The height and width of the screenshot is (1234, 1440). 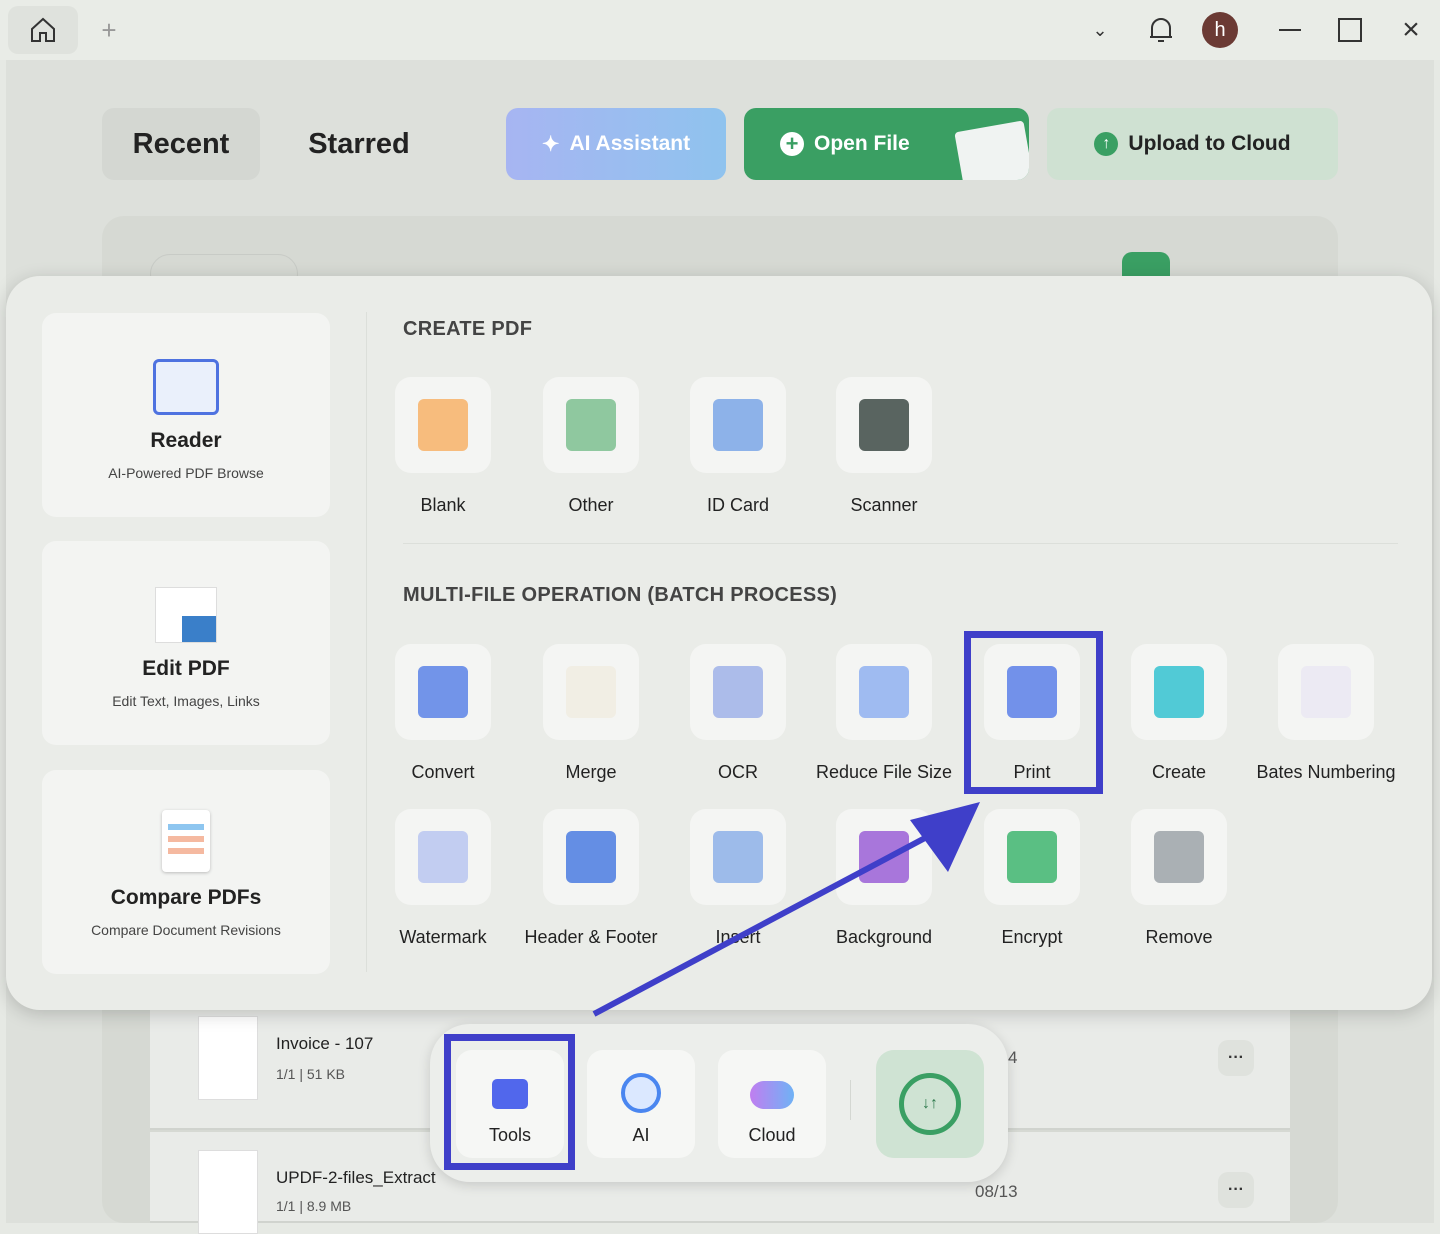 What do you see at coordinates (996, 1191) in the screenshot?
I see `file-date: 08/13` at bounding box center [996, 1191].